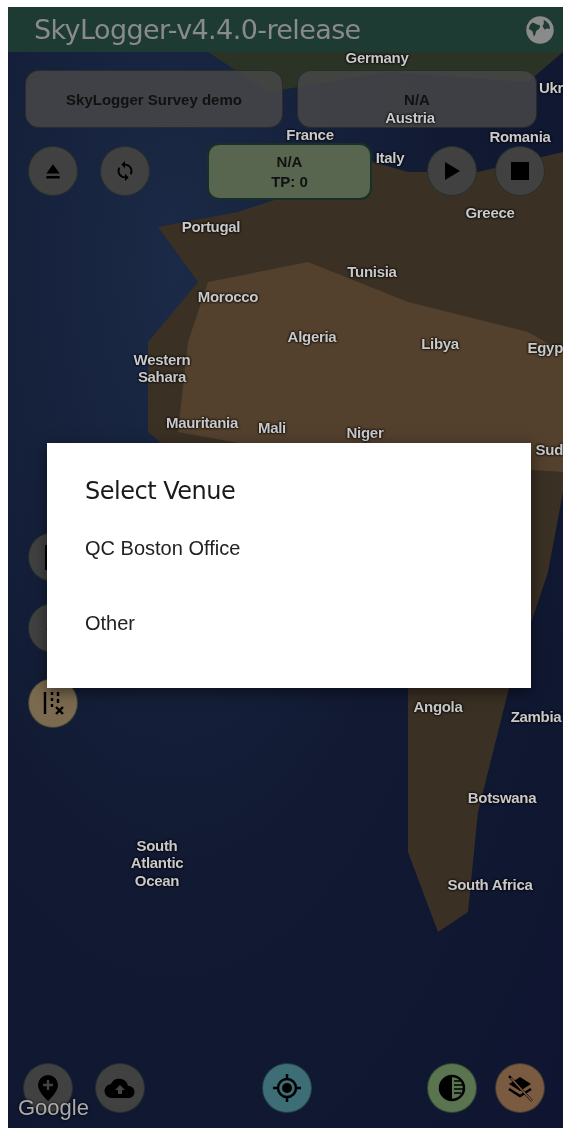 The width and height of the screenshot is (563, 1128). I want to click on layers-off-icon, so click(520, 1088).